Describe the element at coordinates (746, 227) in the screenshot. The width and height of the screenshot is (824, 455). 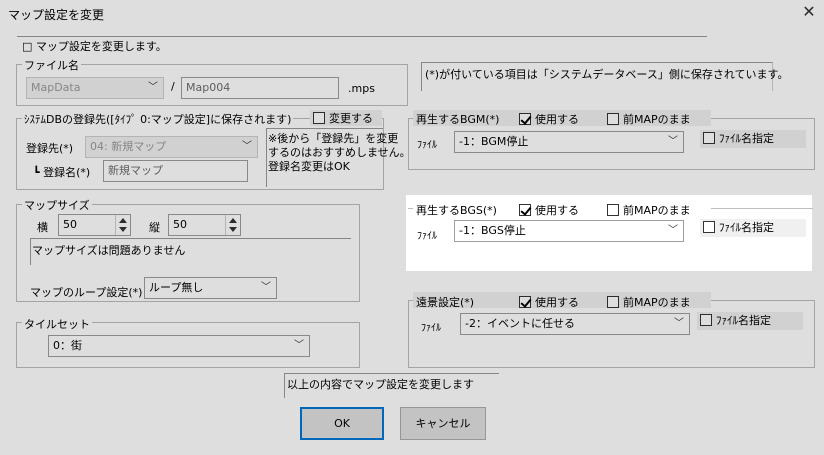
I see `bgs-specify-label: ﾌｧｲﾙ名指定` at that location.